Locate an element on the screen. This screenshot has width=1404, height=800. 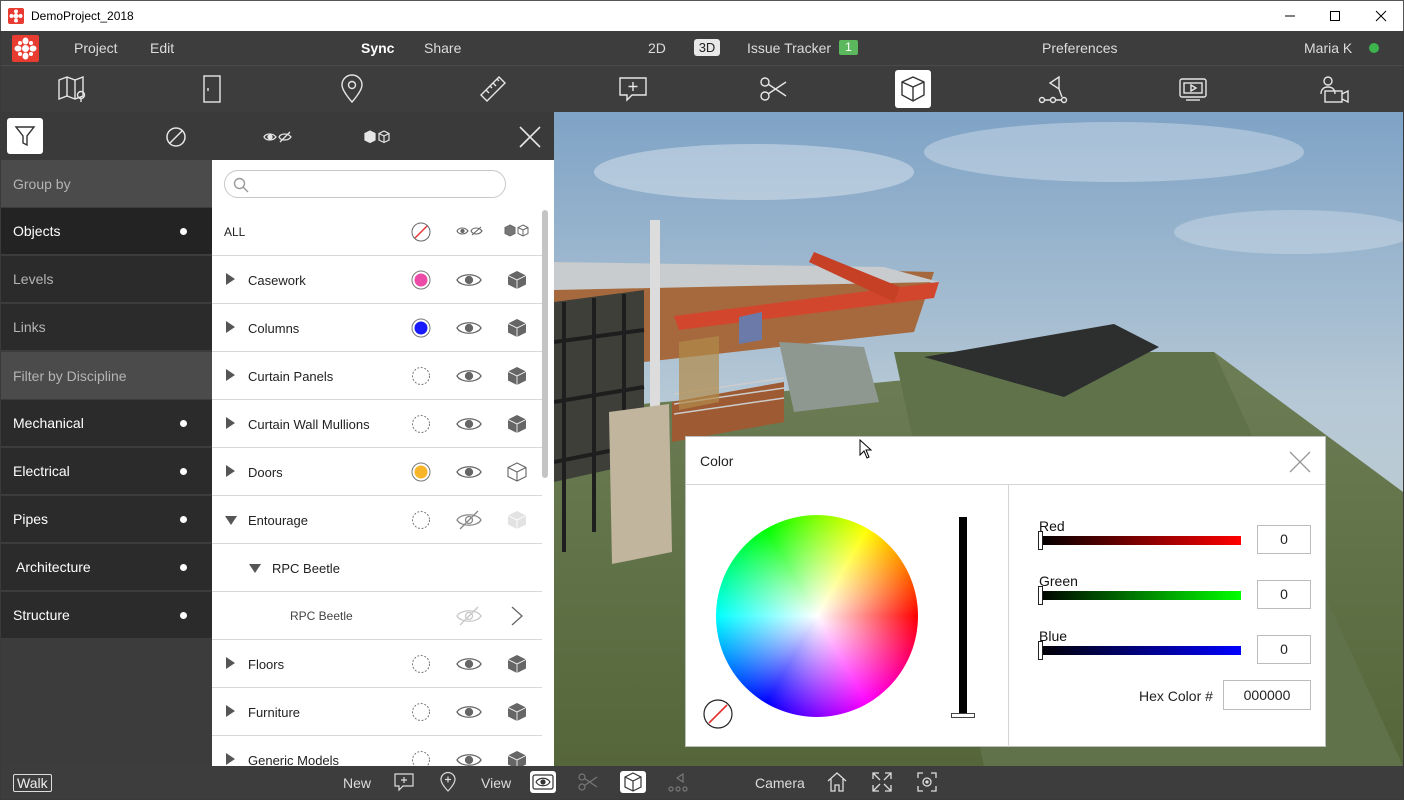
row-columns: Columns is located at coordinates (377, 328).